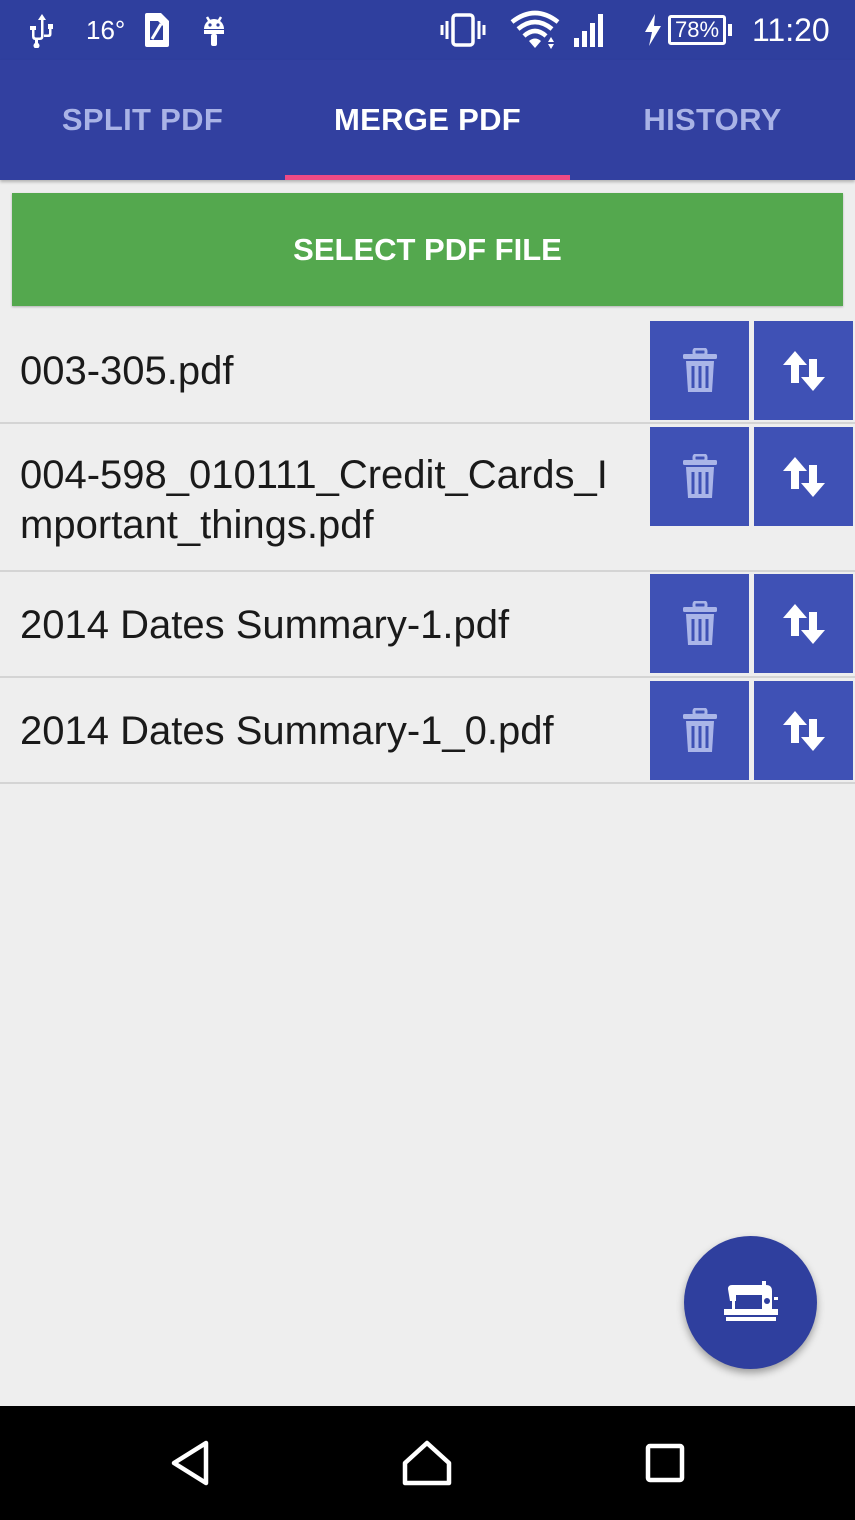 The image size is (855, 1520). What do you see at coordinates (157, 30) in the screenshot?
I see `sim-icon` at bounding box center [157, 30].